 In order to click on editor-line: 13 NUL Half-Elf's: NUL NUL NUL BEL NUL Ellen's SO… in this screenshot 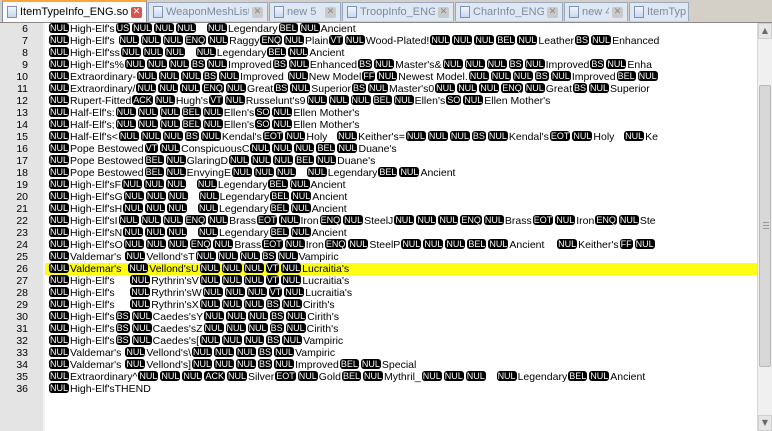, I will do `click(378, 113)`.